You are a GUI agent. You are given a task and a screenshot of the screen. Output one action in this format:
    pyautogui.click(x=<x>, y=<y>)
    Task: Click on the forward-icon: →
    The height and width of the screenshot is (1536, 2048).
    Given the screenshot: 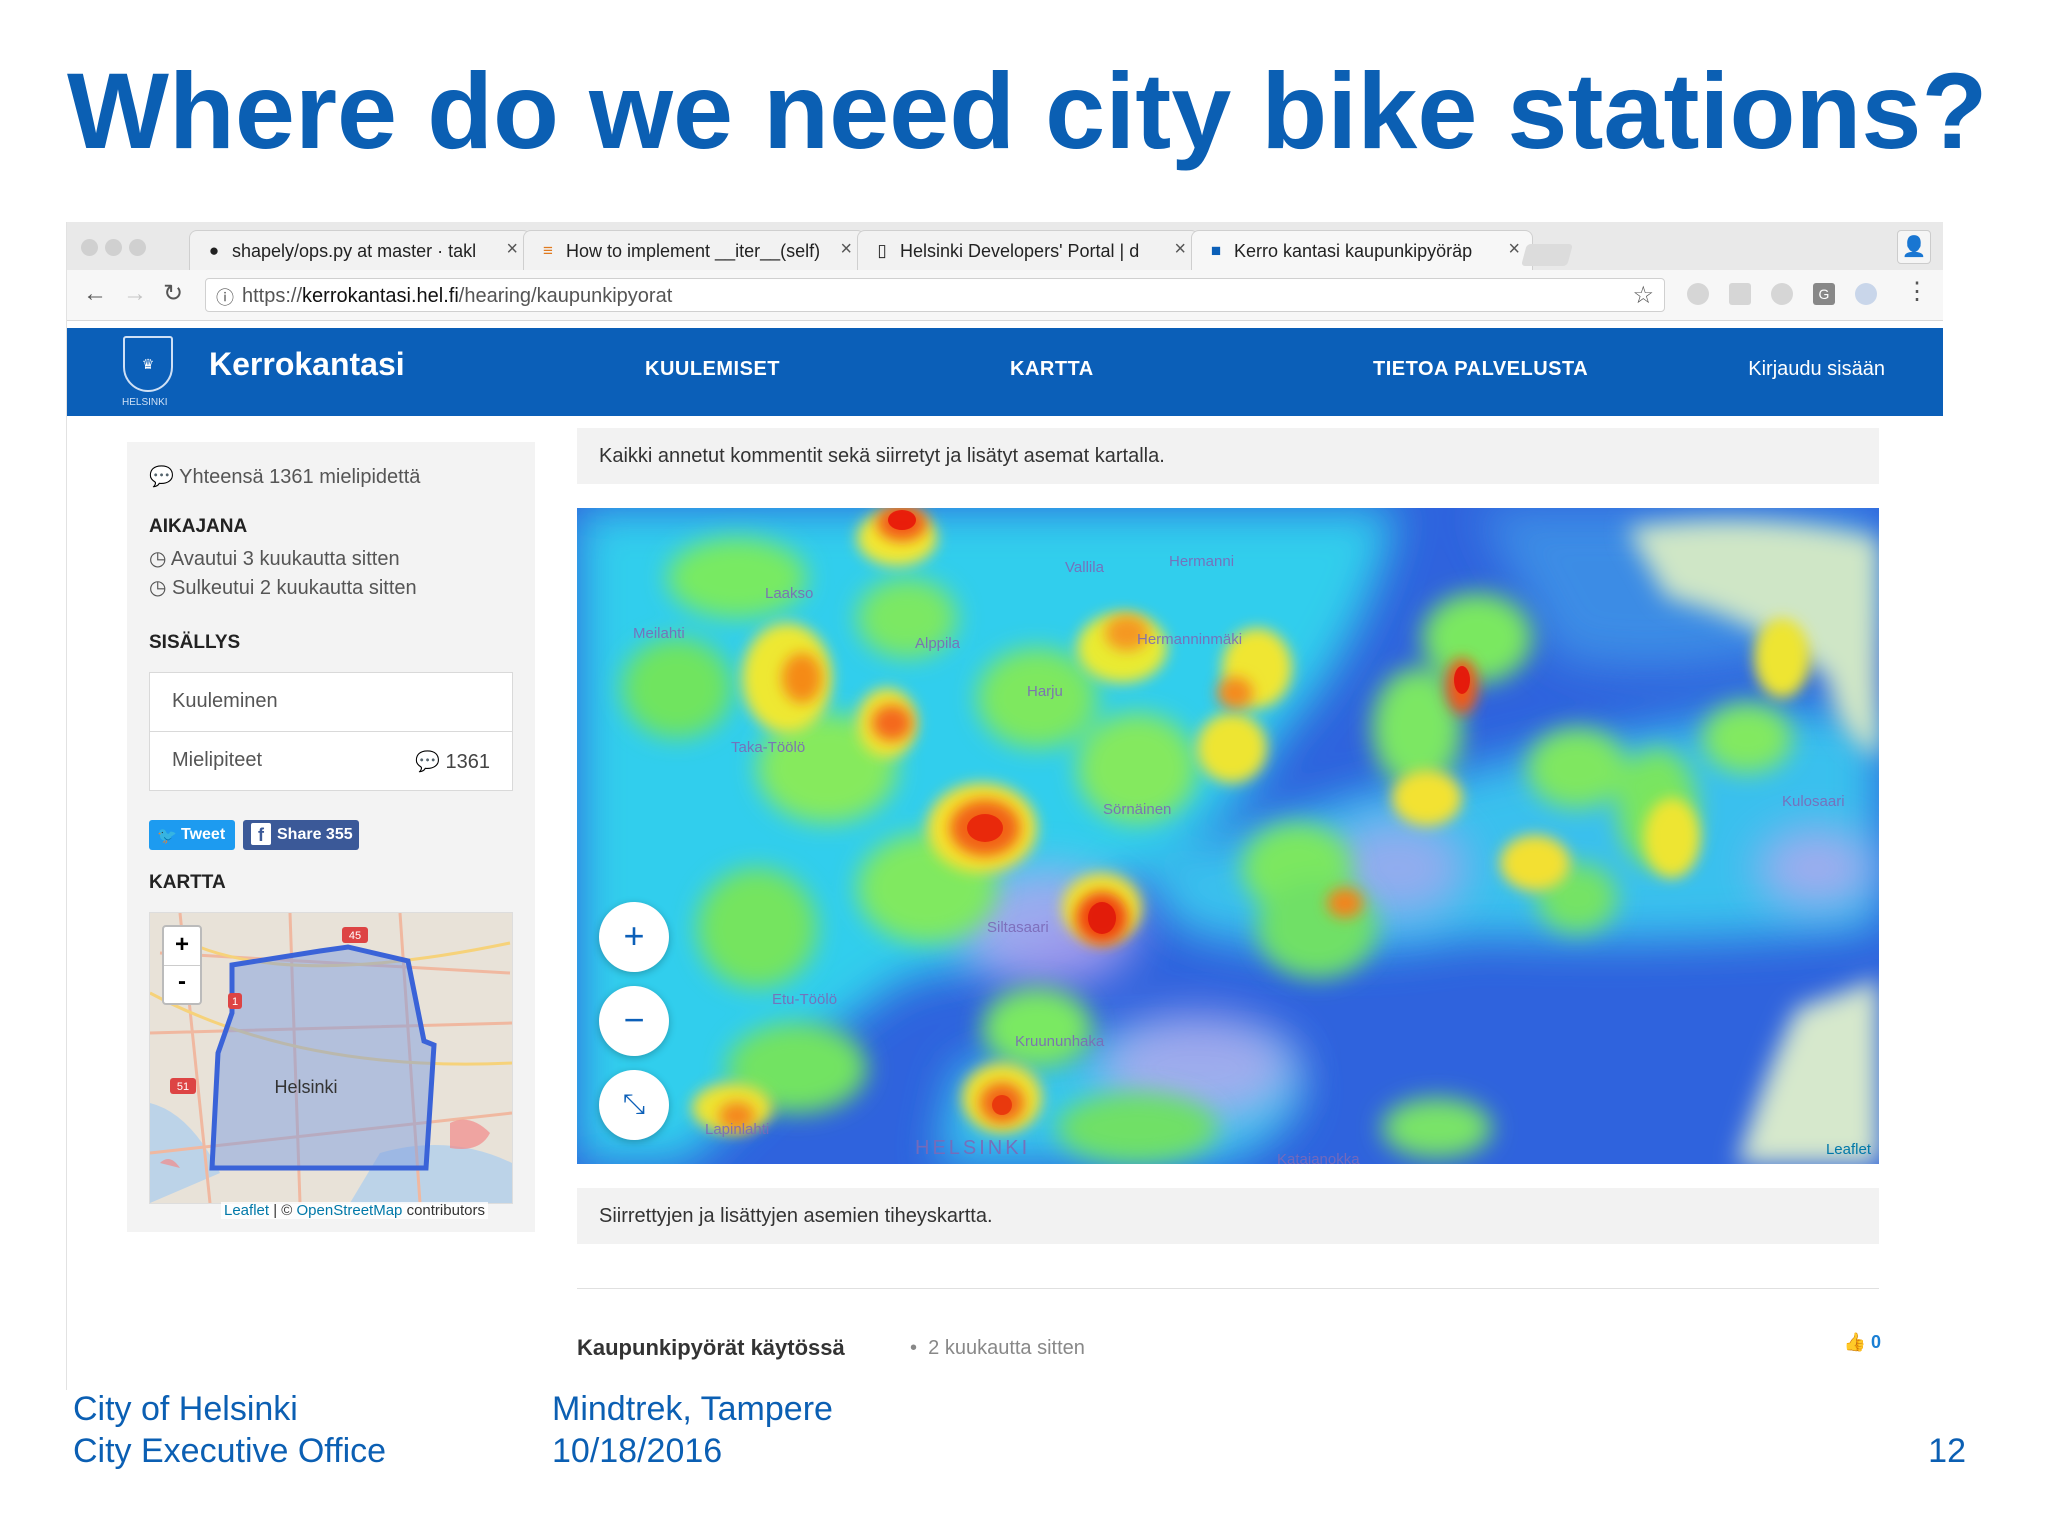 What is the action you would take?
    pyautogui.click(x=135, y=294)
    